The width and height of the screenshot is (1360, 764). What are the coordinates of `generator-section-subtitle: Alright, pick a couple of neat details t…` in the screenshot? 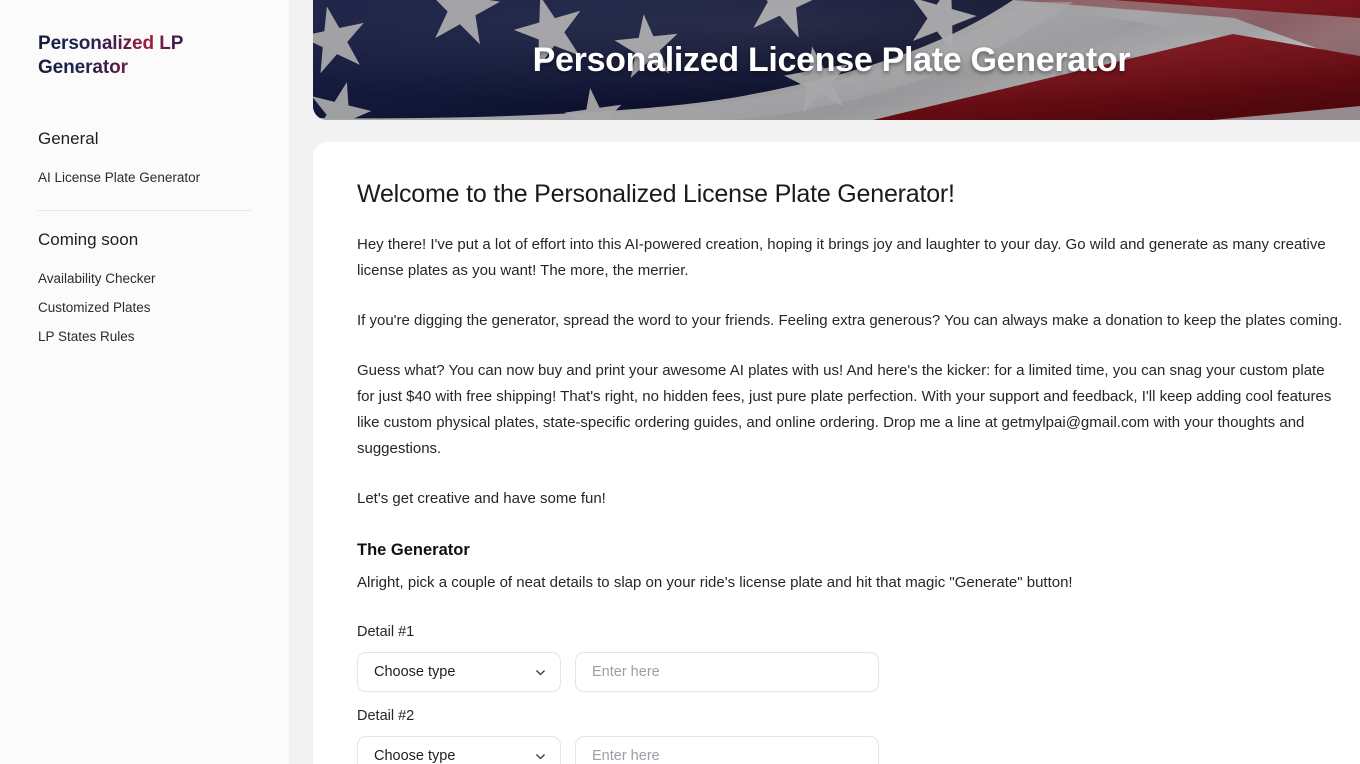 It's located at (715, 582).